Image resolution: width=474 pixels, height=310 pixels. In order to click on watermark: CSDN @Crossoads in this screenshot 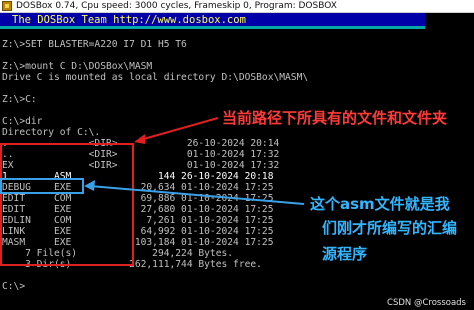, I will do `click(426, 303)`.